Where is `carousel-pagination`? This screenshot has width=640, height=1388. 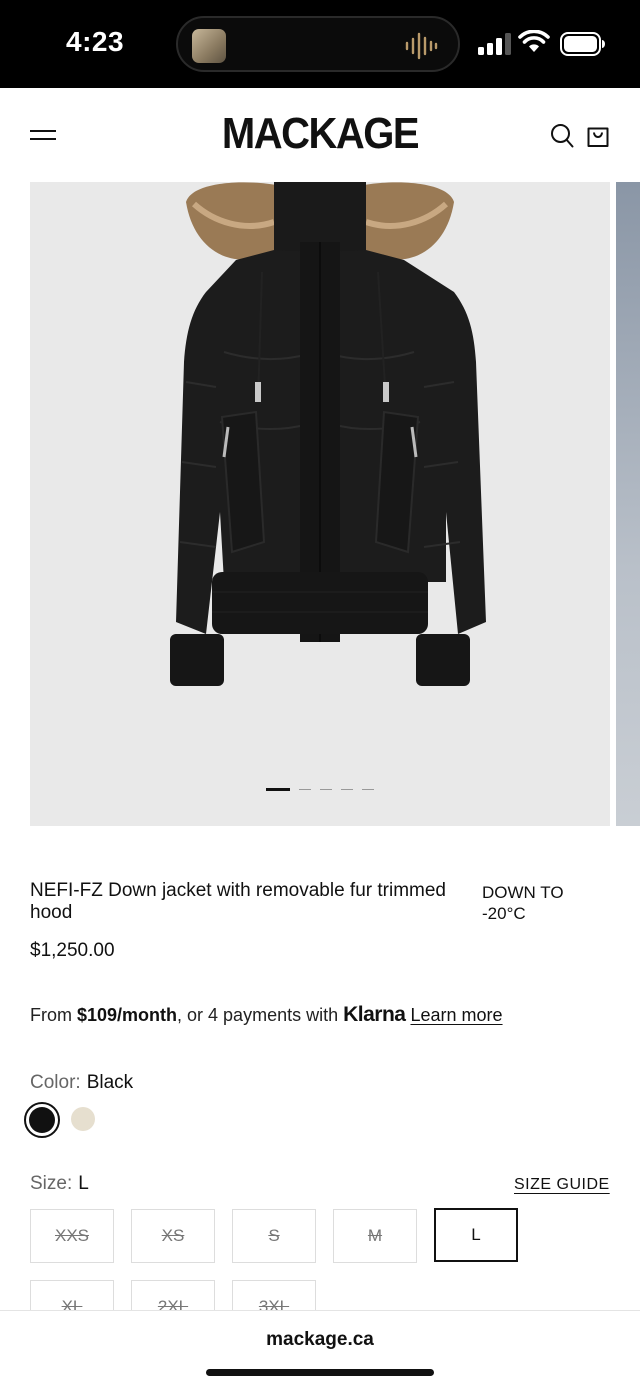 carousel-pagination is located at coordinates (320, 789).